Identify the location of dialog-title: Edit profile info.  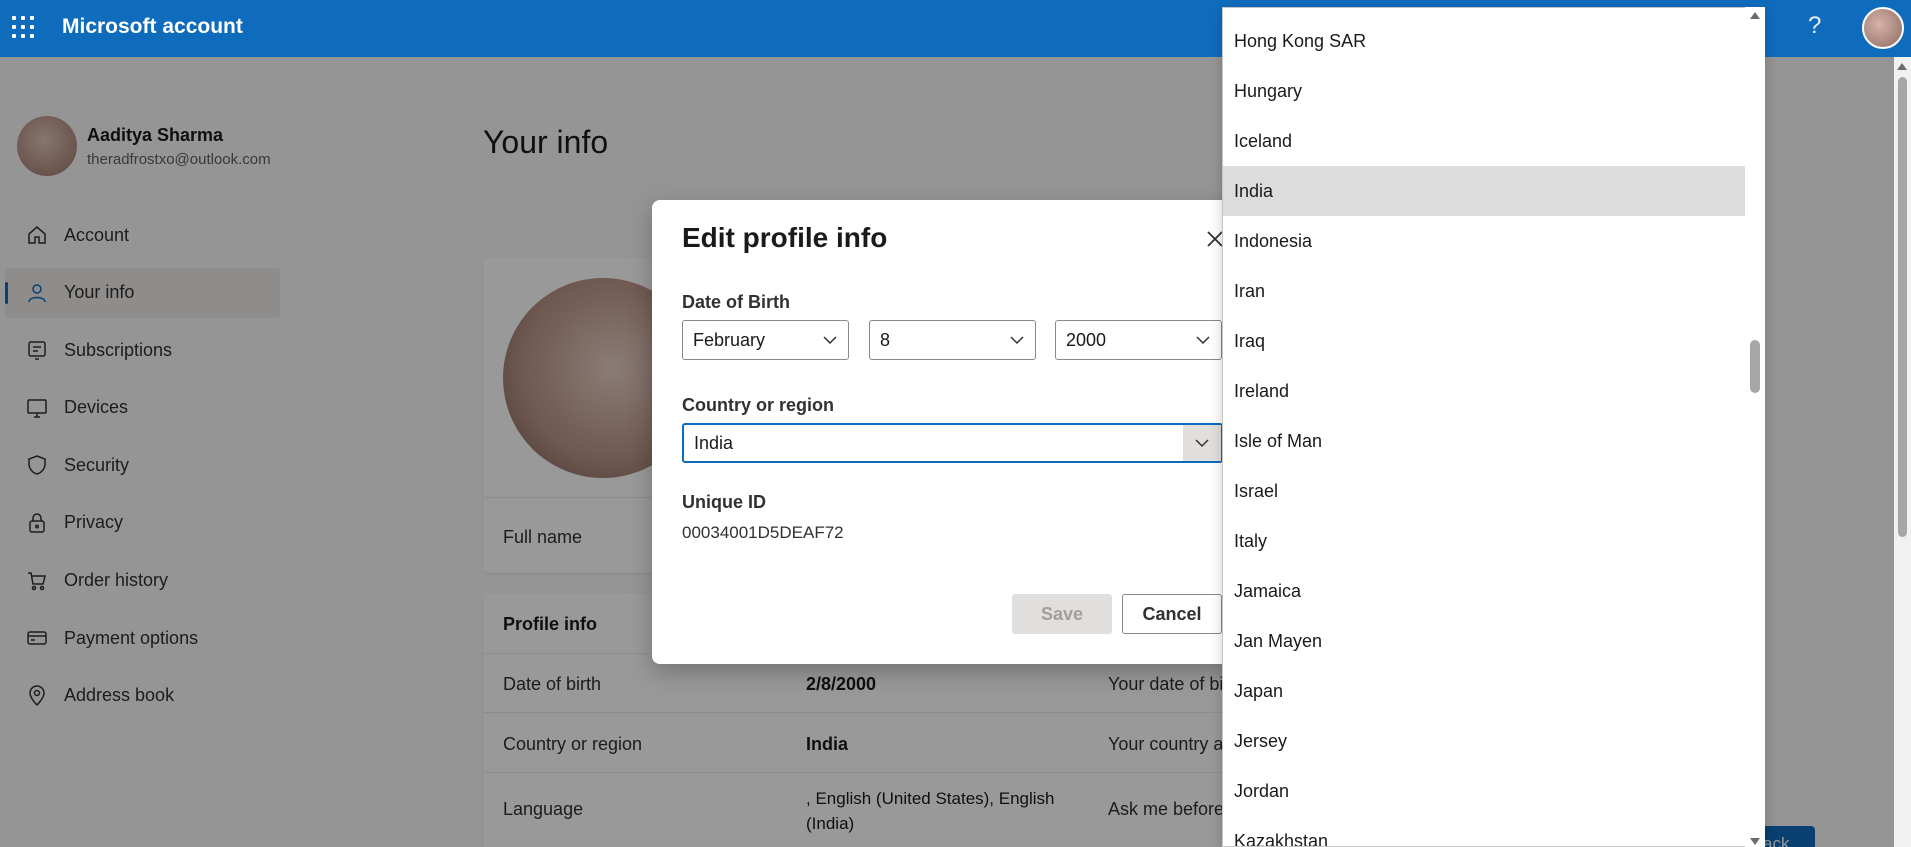
(785, 237).